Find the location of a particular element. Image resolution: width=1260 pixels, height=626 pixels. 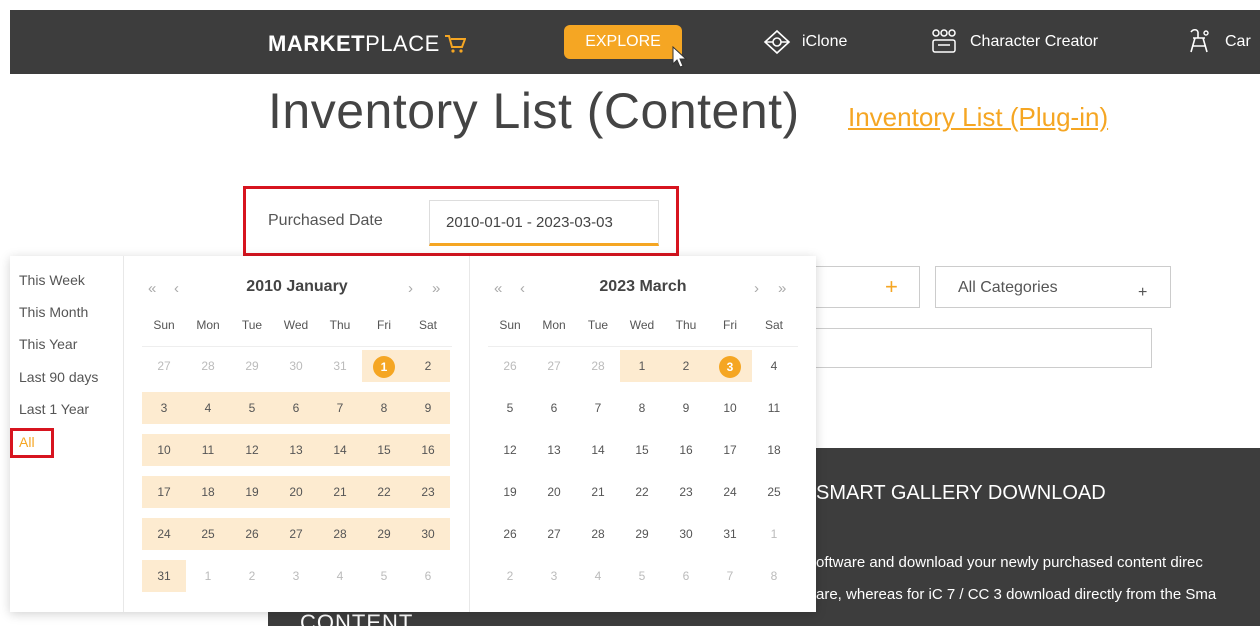

purchased-date-range-input: 2010-01-01 - 2023-03-03 is located at coordinates (544, 223).